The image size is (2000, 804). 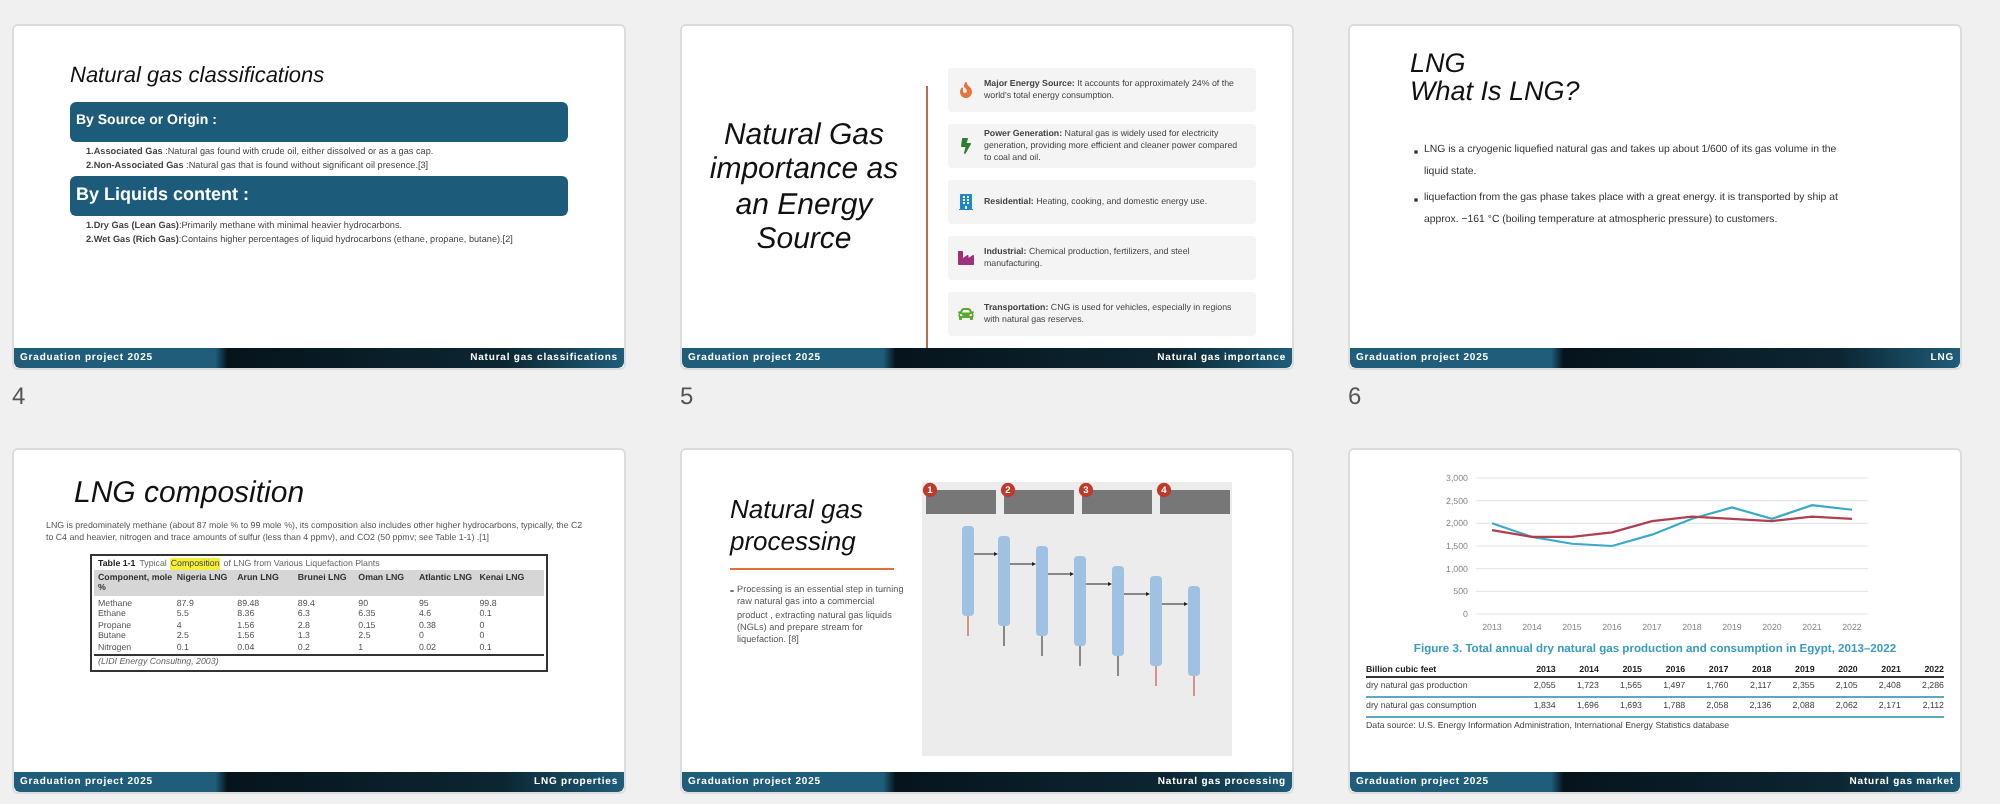 I want to click on slide-title: LNG, so click(x=1439, y=64).